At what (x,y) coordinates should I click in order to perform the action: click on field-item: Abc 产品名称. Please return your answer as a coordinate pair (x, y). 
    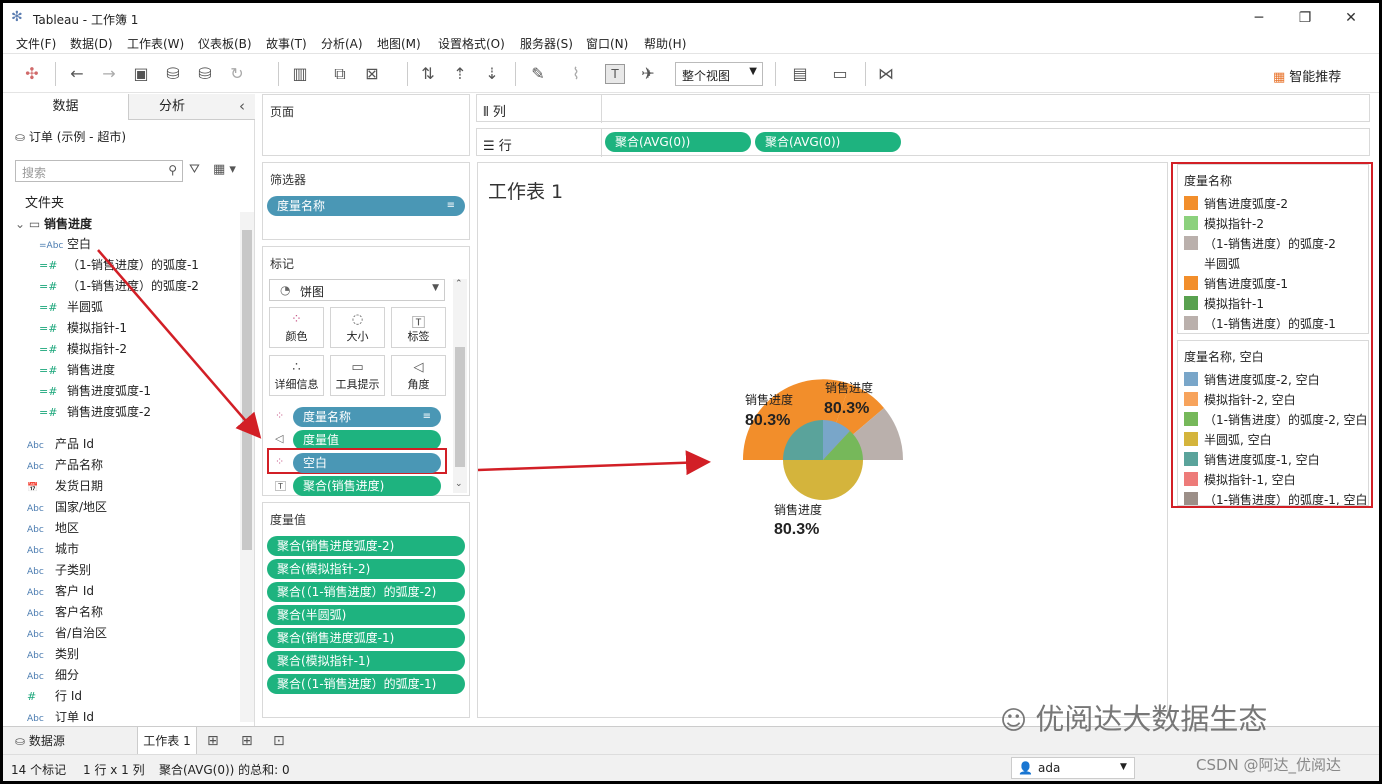
    Looking at the image, I should click on (65, 464).